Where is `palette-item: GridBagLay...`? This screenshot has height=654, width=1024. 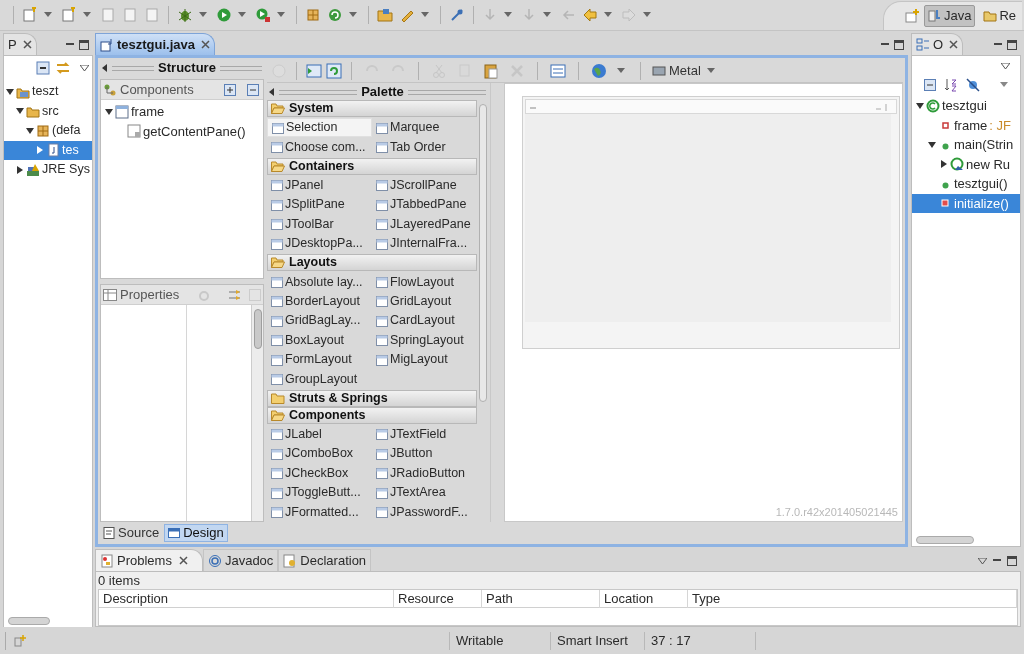
palette-item: GridBagLay... is located at coordinates (319, 321).